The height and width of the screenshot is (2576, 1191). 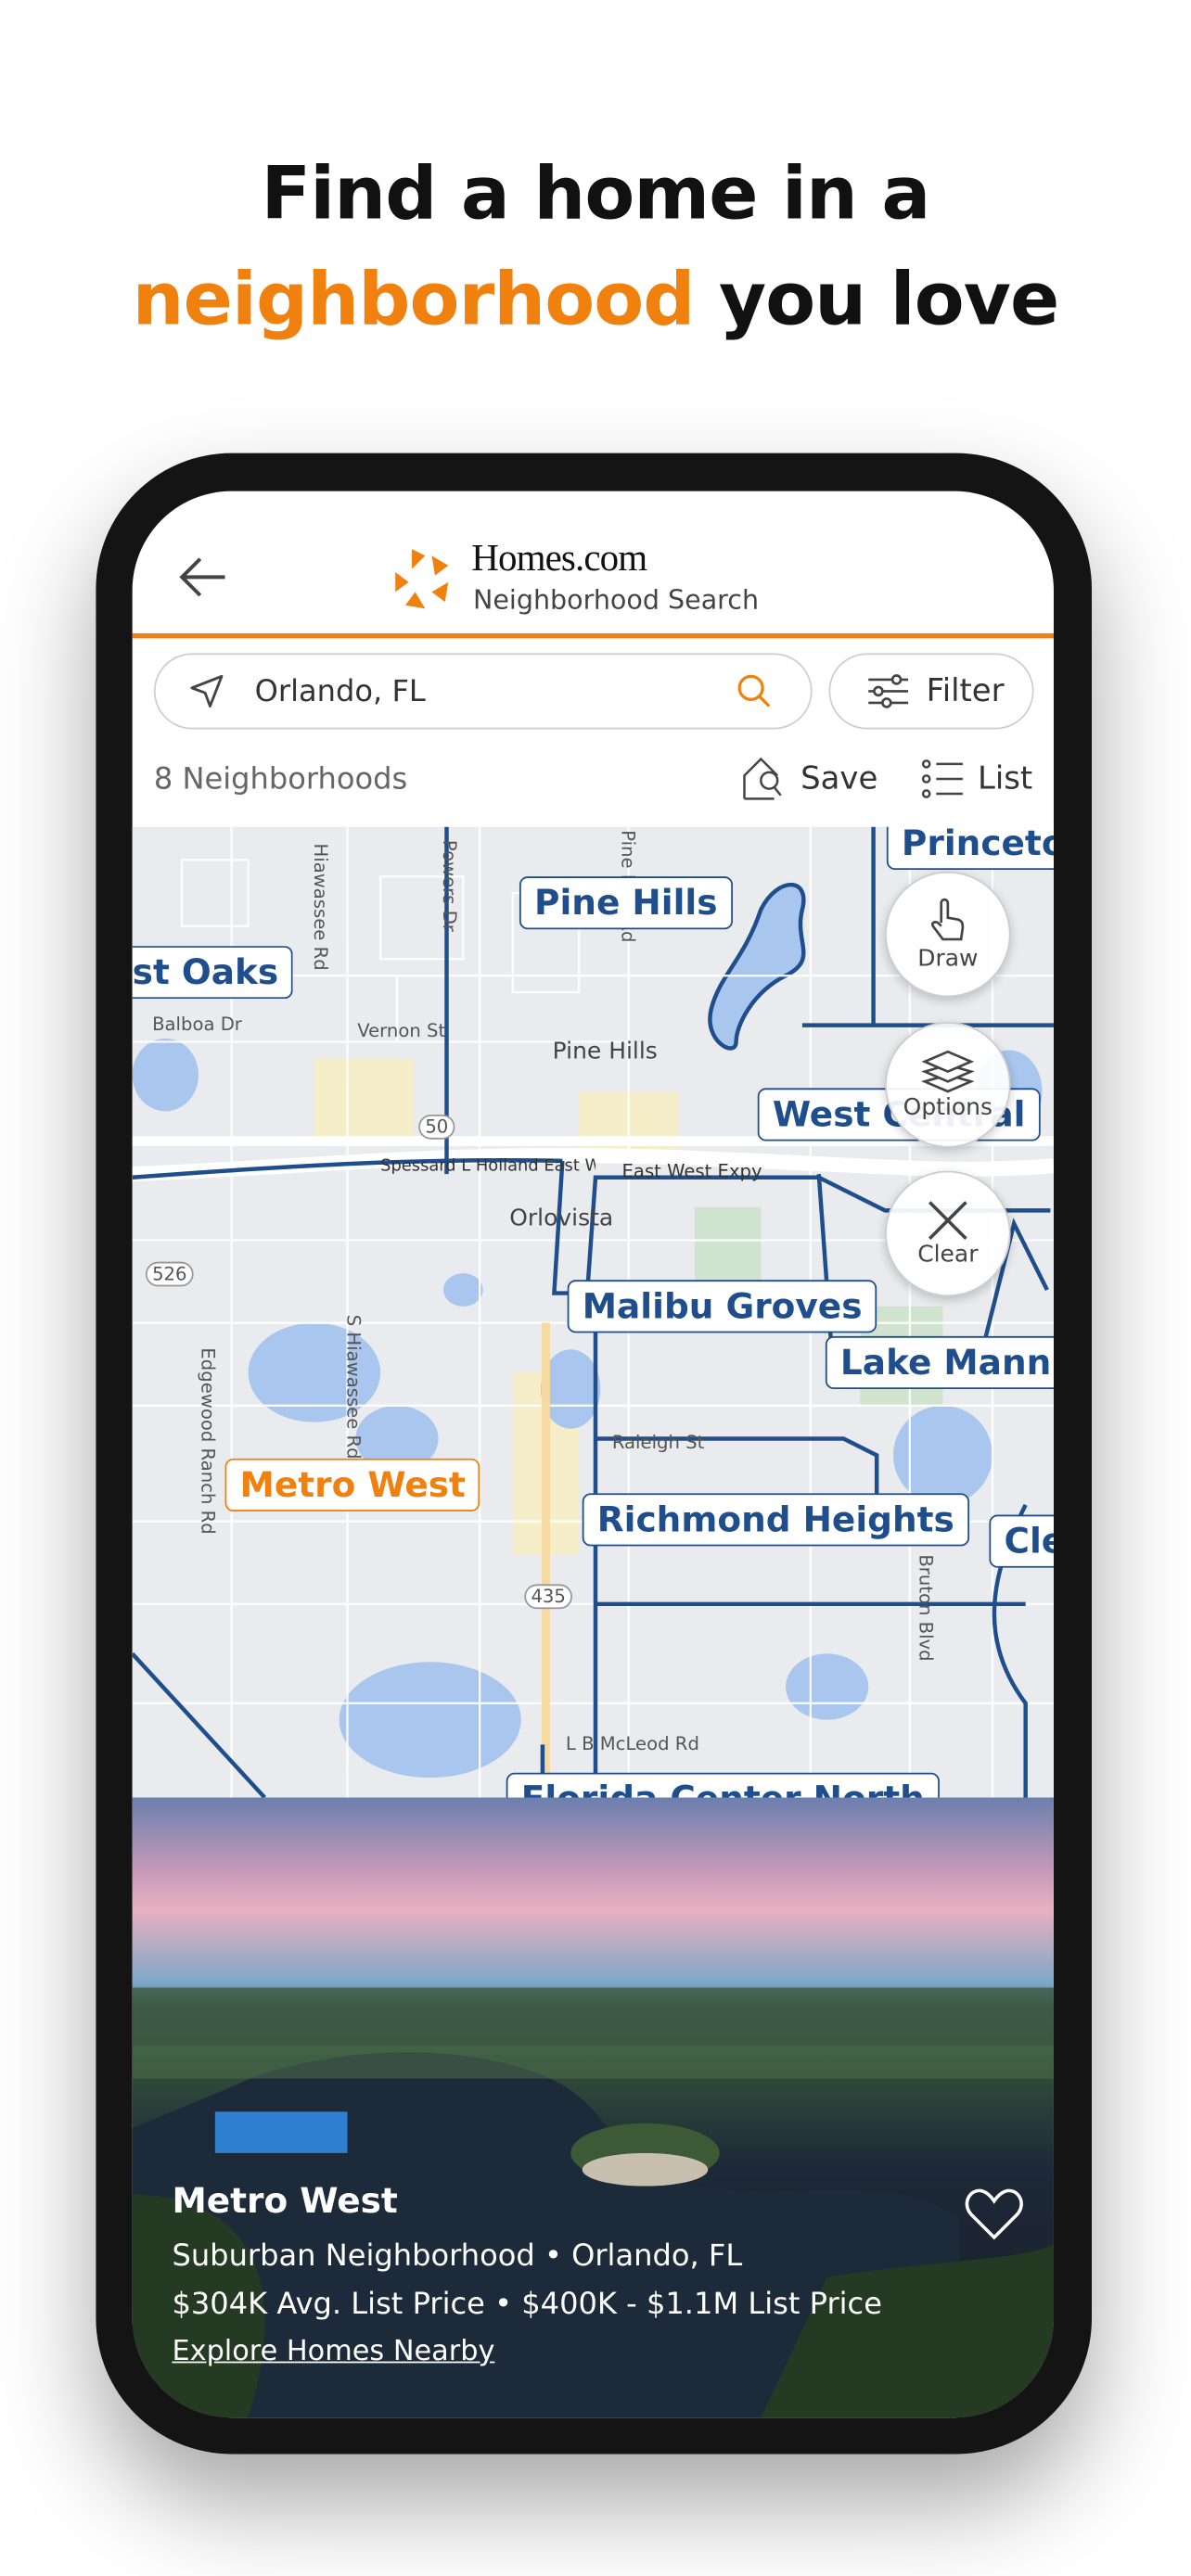 I want to click on route-shield: 526, so click(x=169, y=1274).